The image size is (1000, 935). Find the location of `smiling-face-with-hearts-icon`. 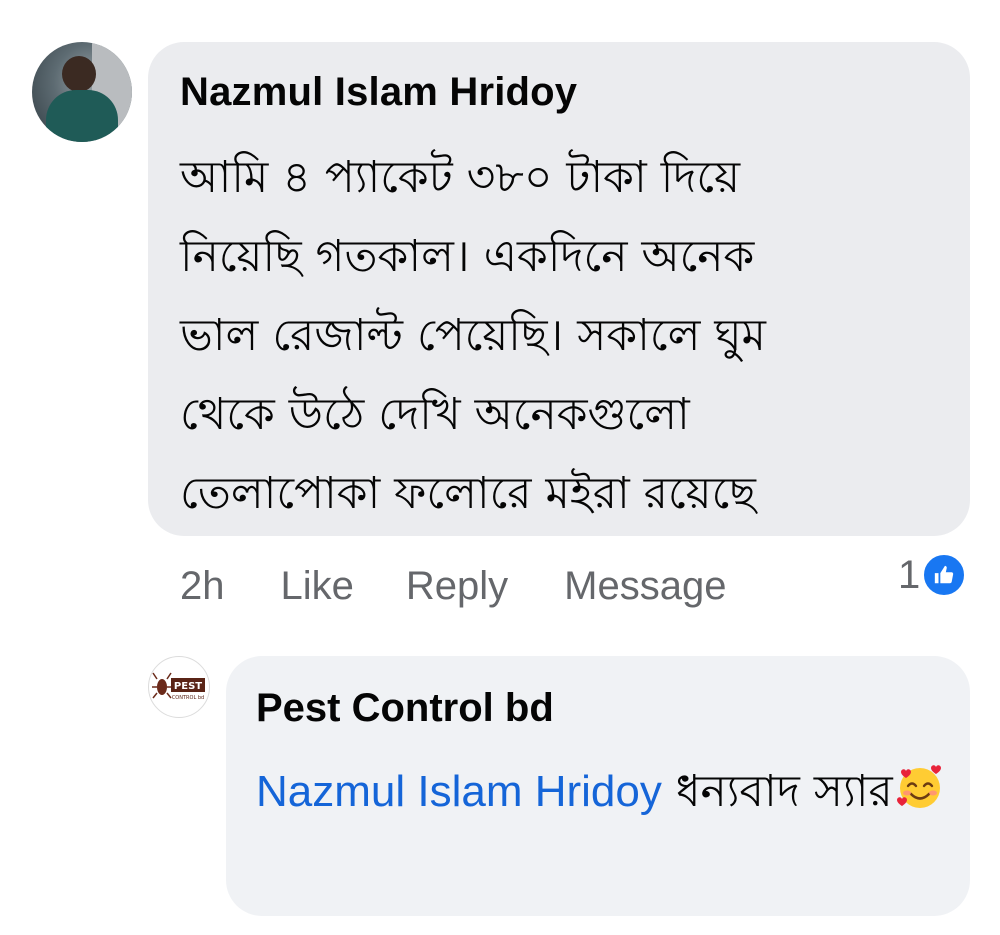

smiling-face-with-hearts-icon is located at coordinates (920, 798).